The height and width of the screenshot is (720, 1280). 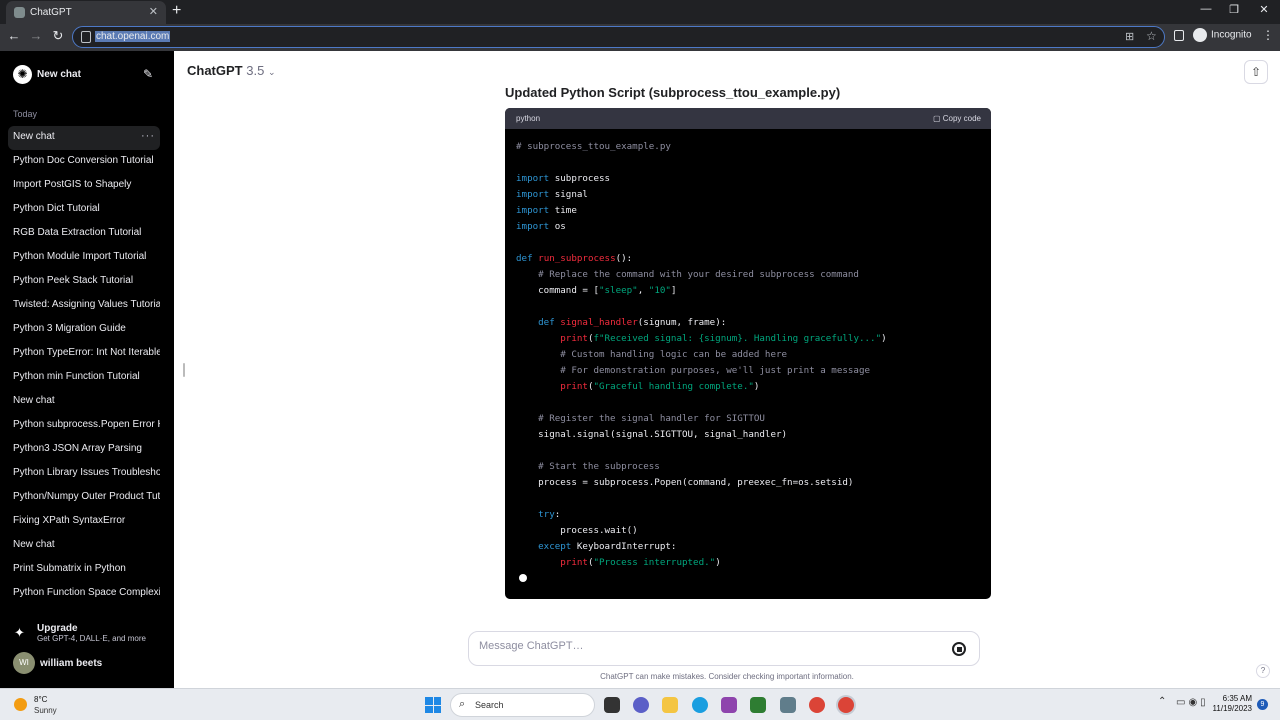 What do you see at coordinates (580, 178) in the screenshot?
I see `code-token: subprocess` at bounding box center [580, 178].